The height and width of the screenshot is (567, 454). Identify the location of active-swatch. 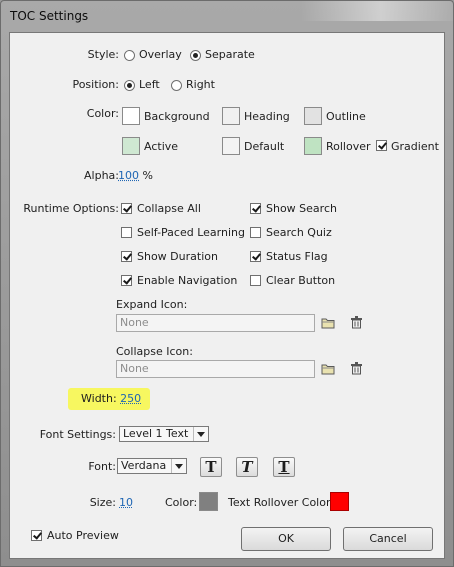
(131, 146).